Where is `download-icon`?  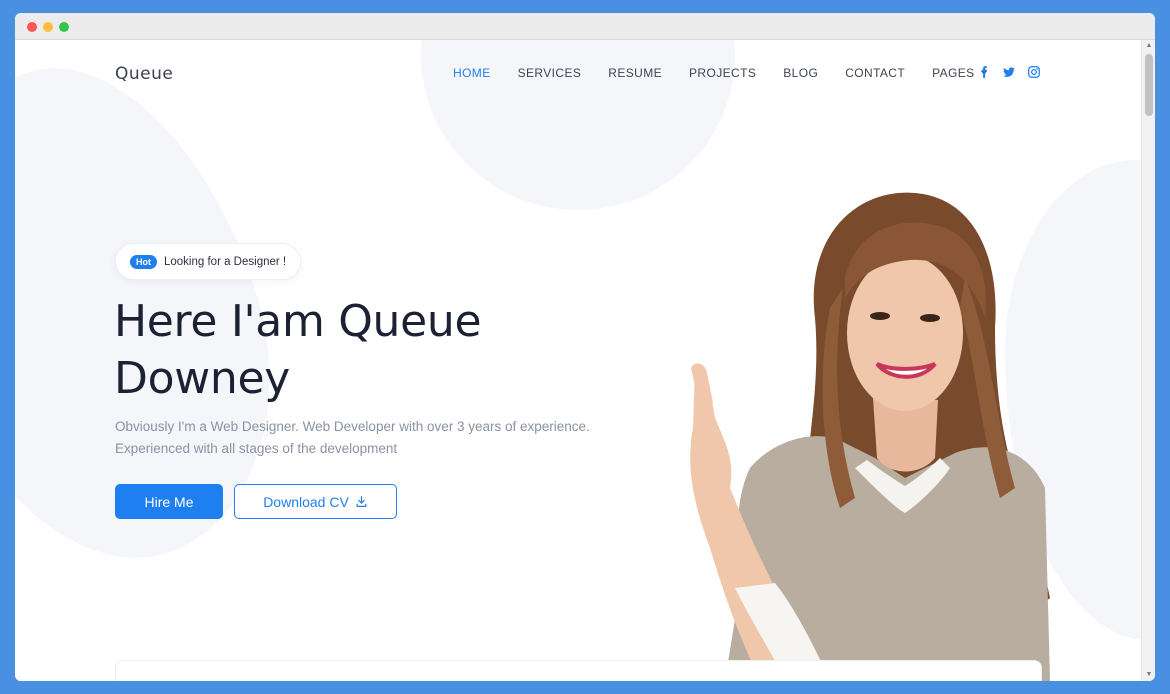 download-icon is located at coordinates (361, 501).